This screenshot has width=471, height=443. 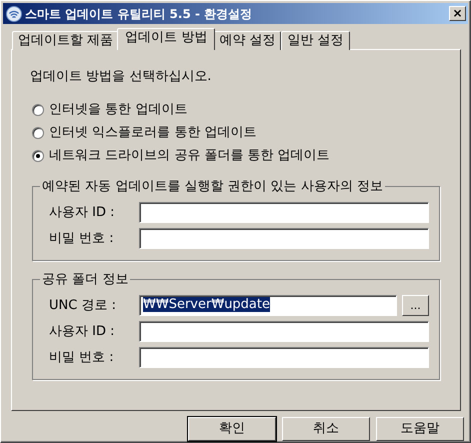 I want to click on close-button: ×, so click(x=457, y=13).